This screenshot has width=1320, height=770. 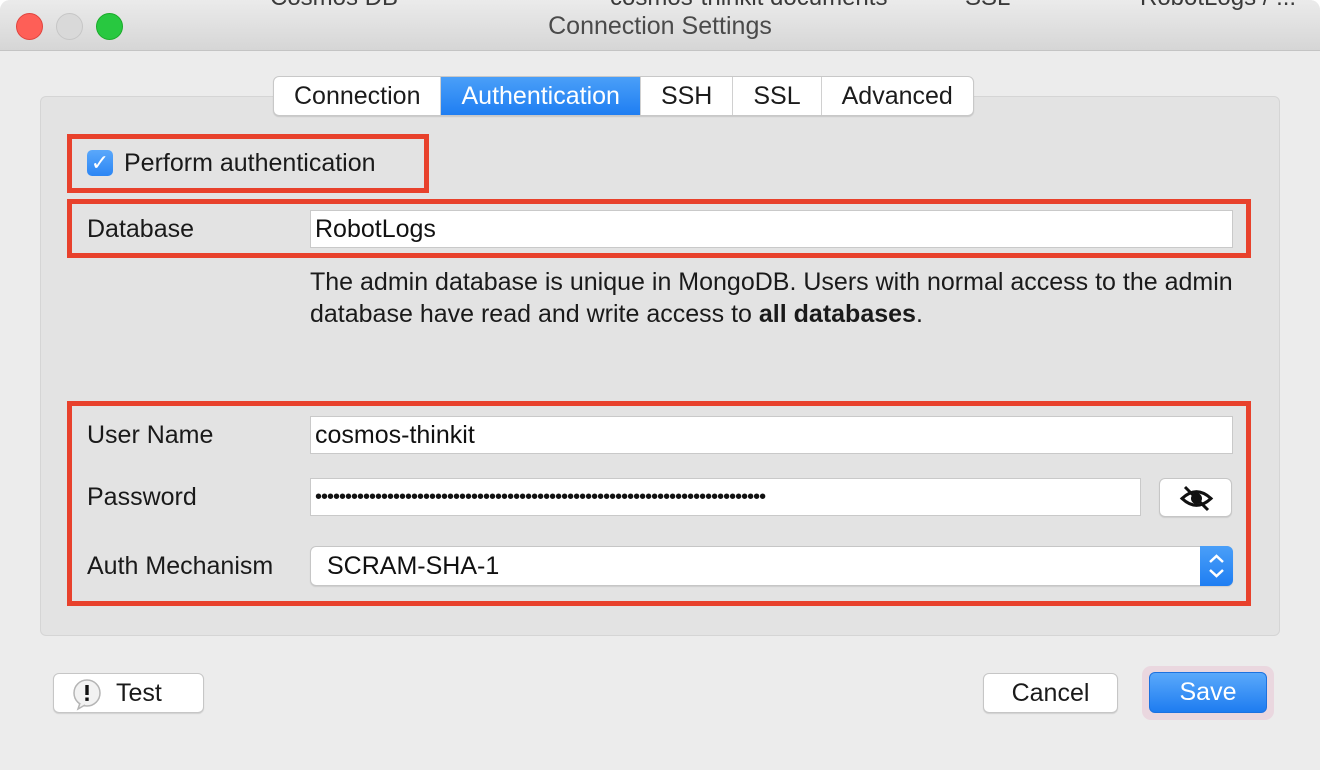 I want to click on eye-slash-icon, so click(x=1196, y=498).